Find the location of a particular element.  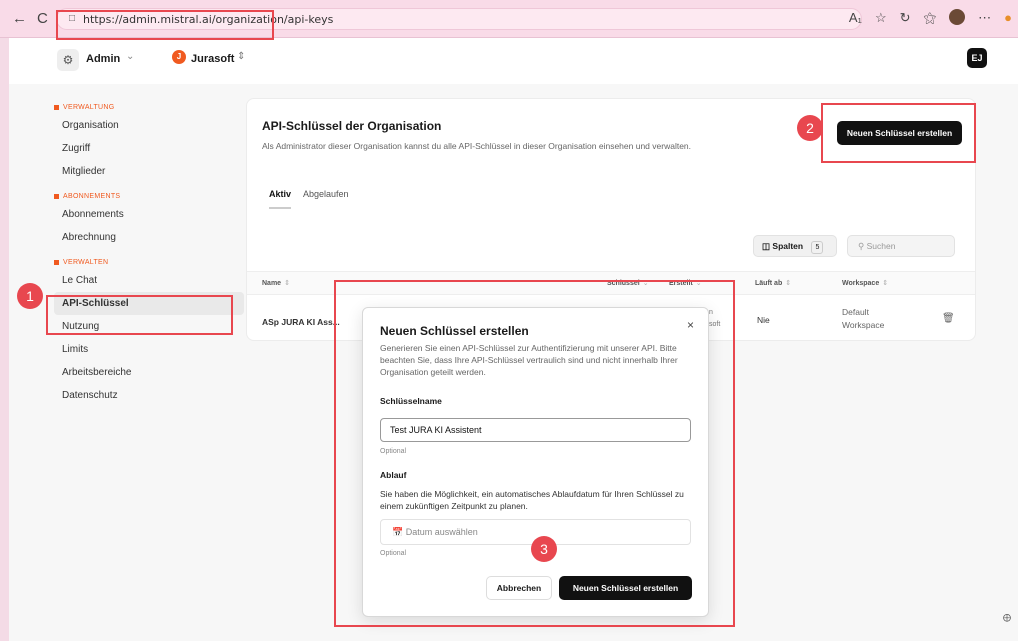

app-header: ⚙ Admin ⌄ J Jurasoft ⇕ EJ is located at coordinates (513, 61).